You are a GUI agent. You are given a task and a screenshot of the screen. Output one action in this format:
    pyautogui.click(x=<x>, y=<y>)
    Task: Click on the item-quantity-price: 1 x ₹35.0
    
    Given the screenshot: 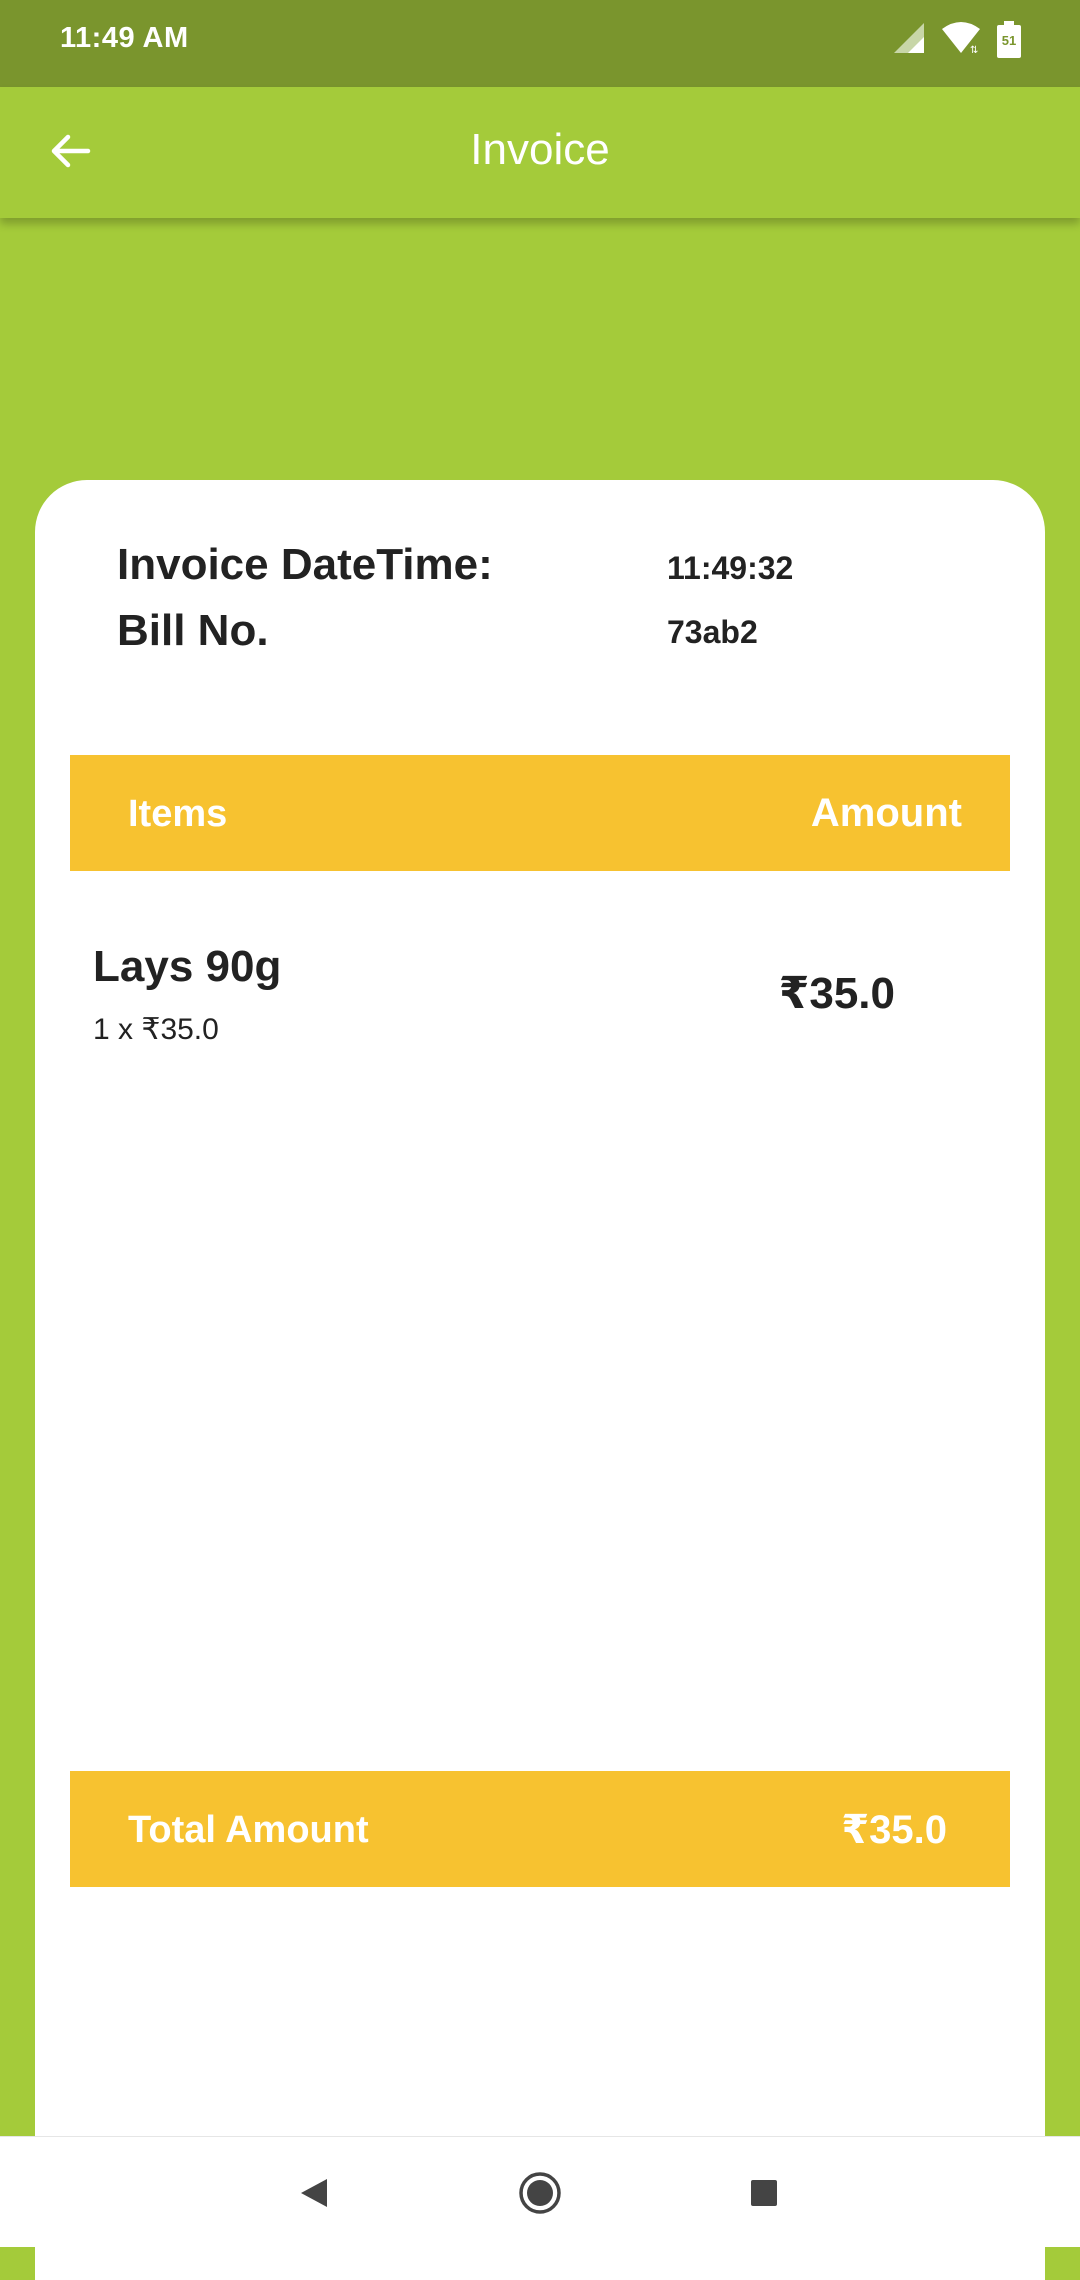 What is the action you would take?
    pyautogui.click(x=156, y=1029)
    